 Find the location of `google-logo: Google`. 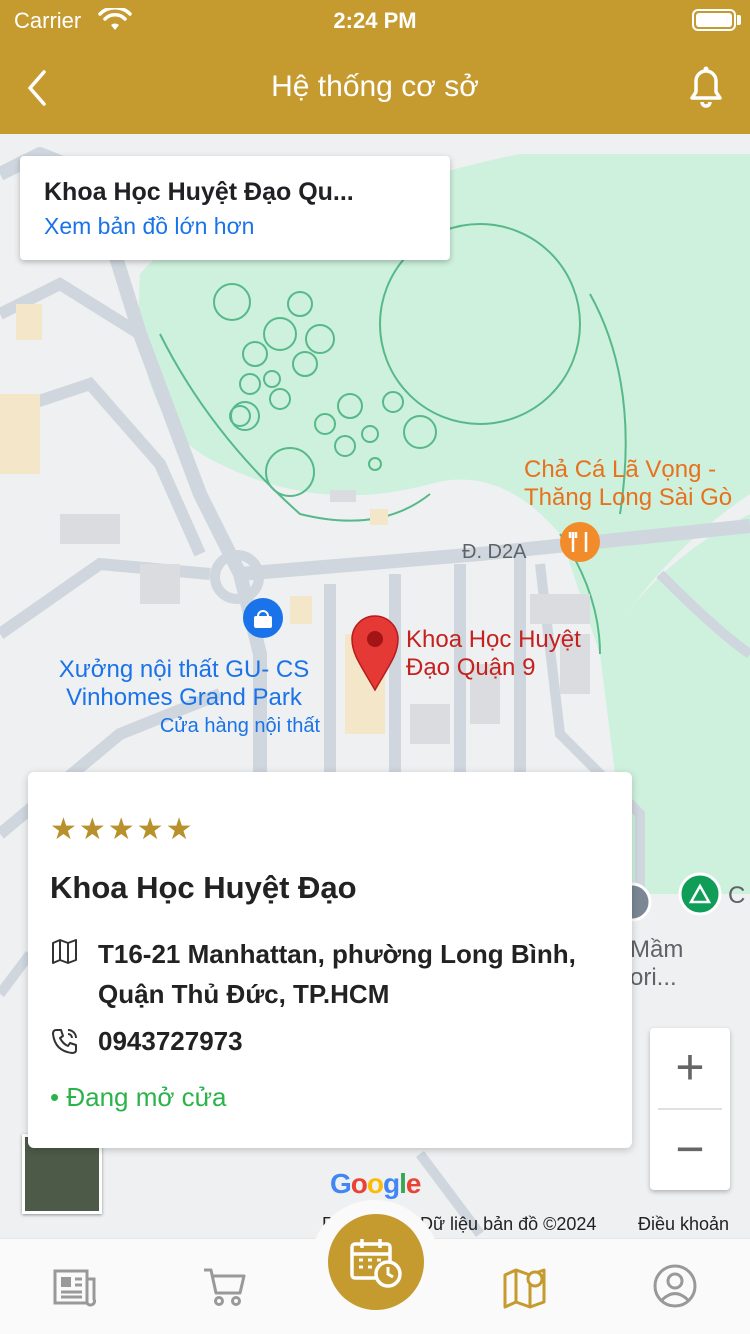

google-logo: Google is located at coordinates (375, 1183).